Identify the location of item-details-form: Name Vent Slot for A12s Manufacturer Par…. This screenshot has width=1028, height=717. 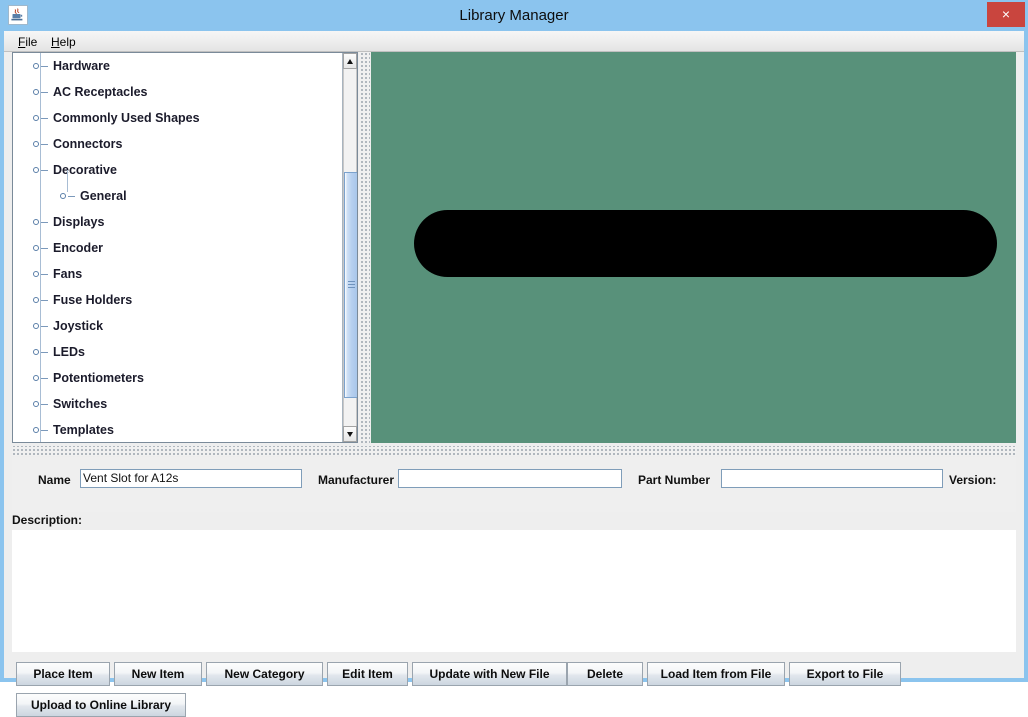
(514, 484).